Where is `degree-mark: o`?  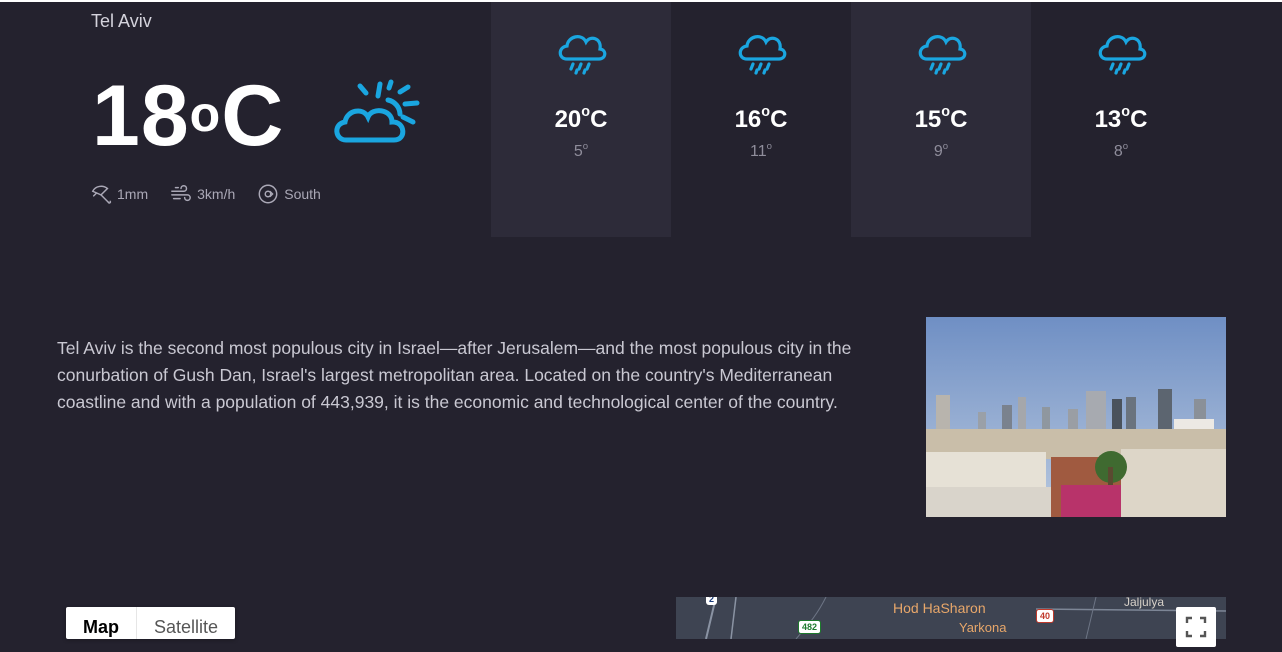
degree-mark: o is located at coordinates (205, 114).